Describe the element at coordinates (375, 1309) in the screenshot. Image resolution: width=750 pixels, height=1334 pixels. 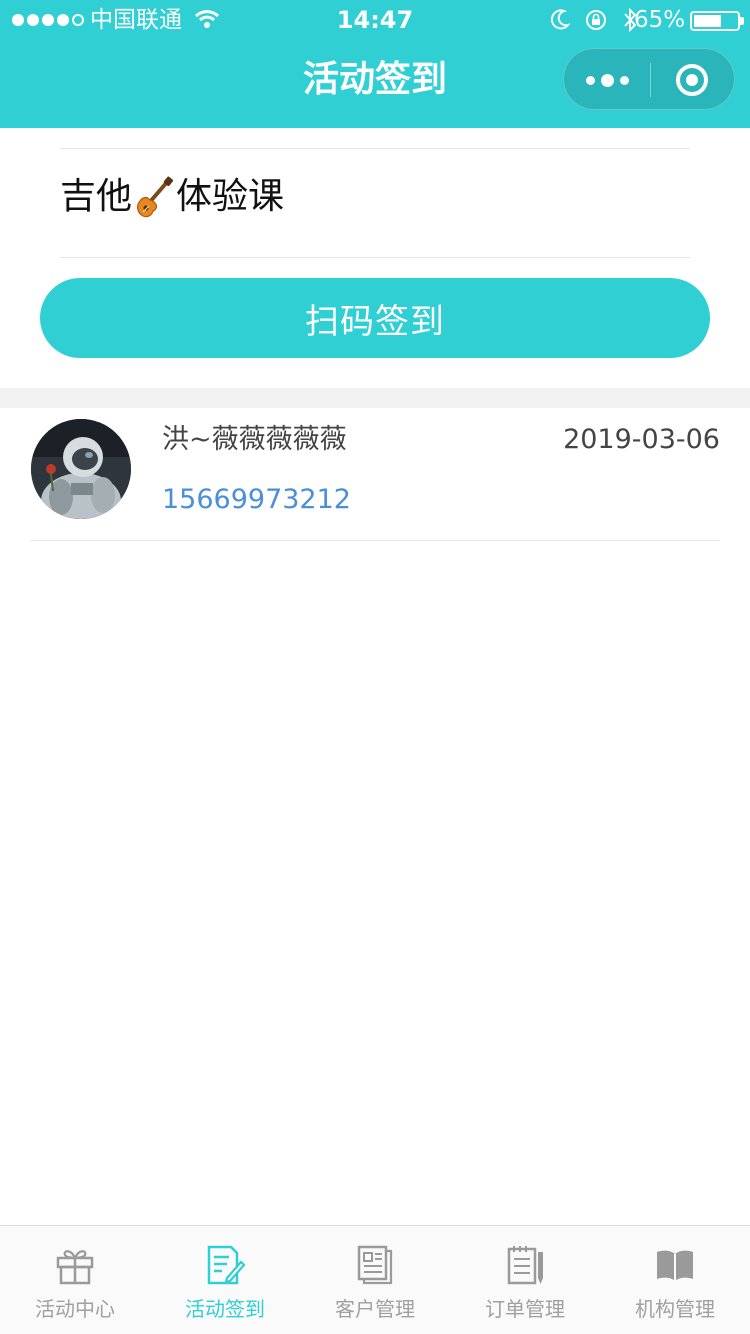
I see `tab-label: 客户管理` at that location.